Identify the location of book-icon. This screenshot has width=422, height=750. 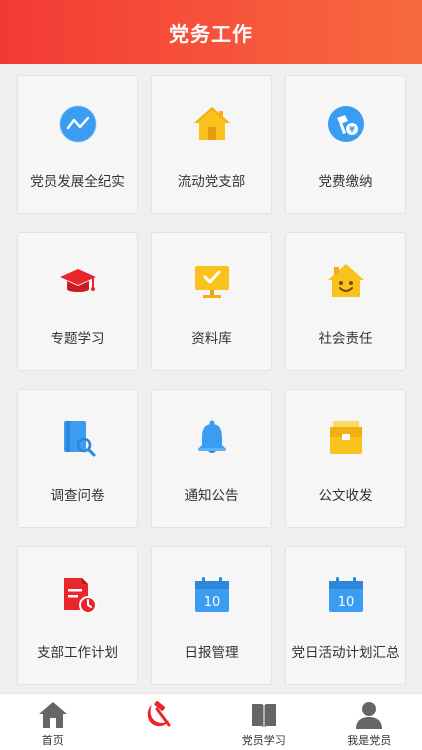
(264, 715).